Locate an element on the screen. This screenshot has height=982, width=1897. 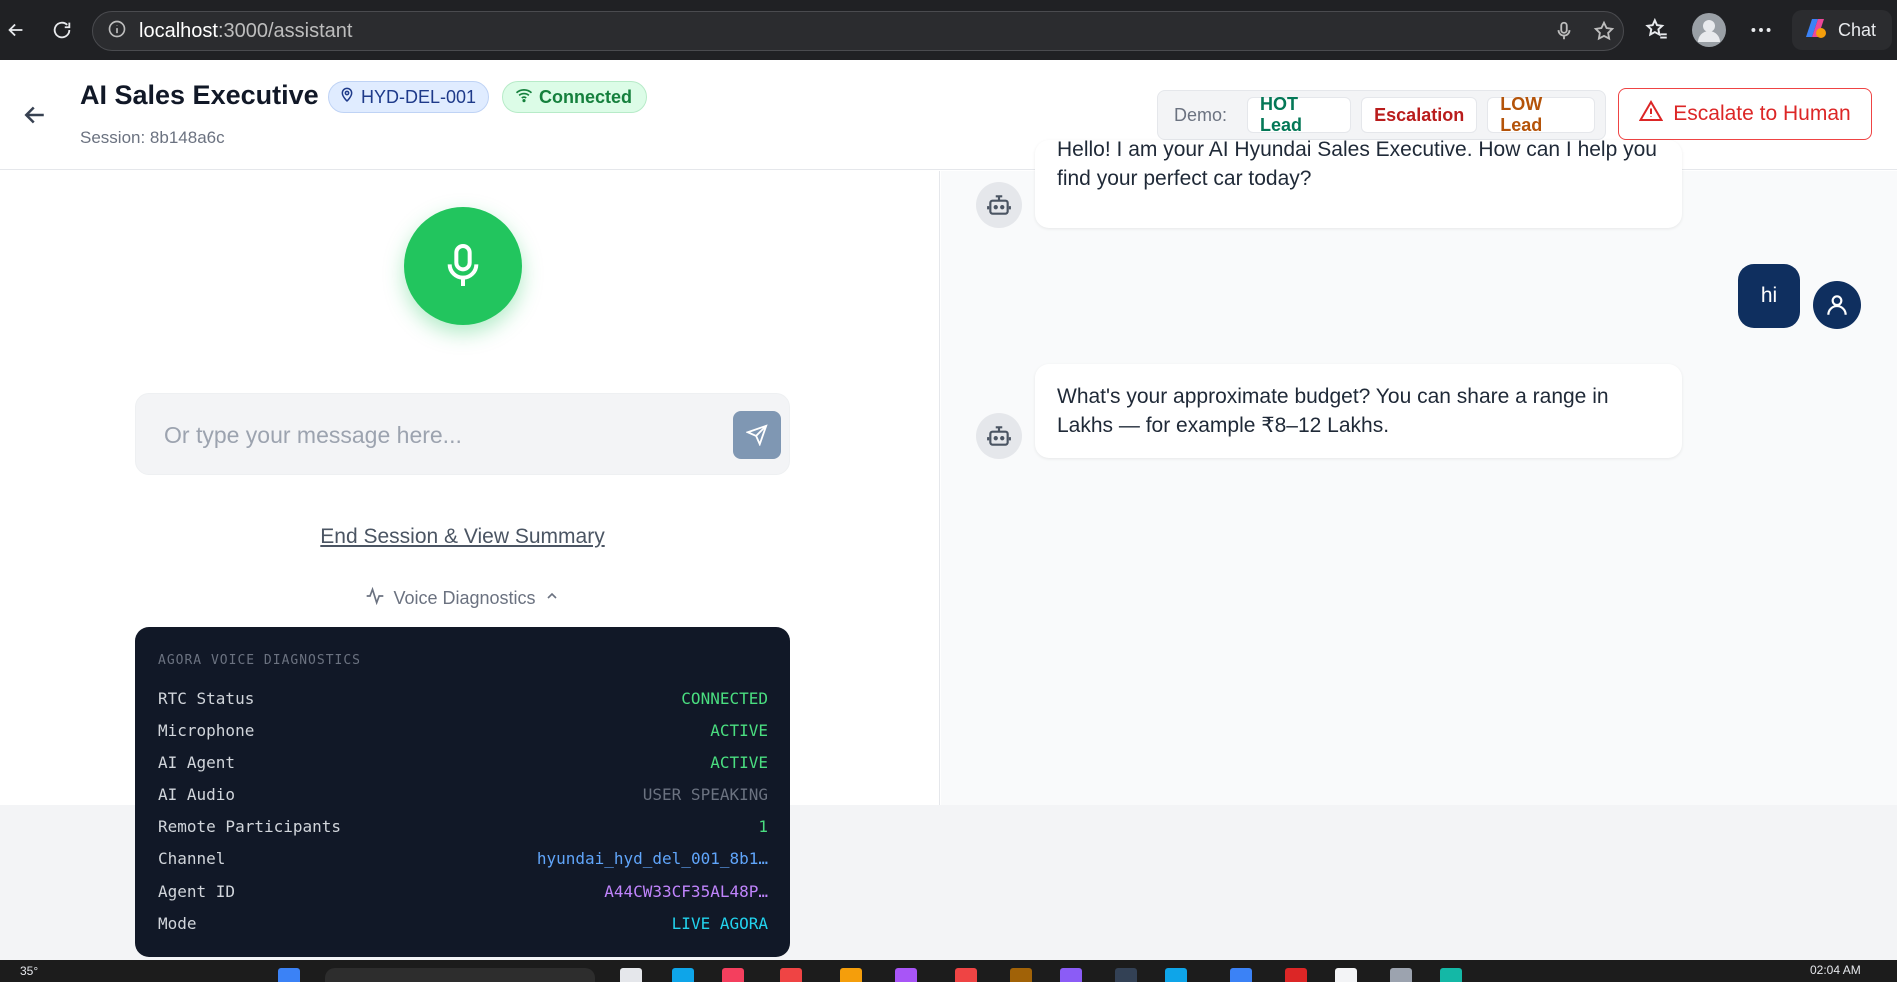
page-title: AI Sales Executive is located at coordinates (199, 95).